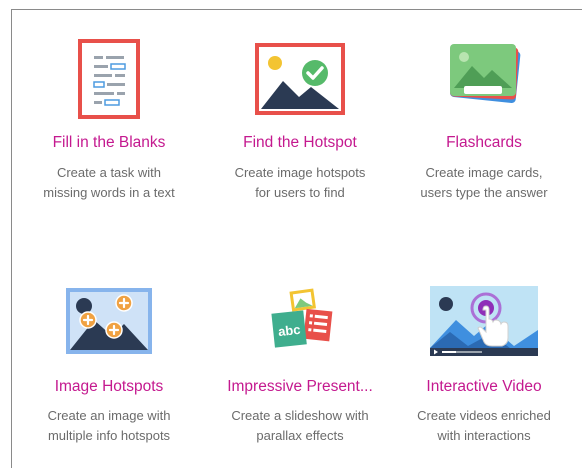 This screenshot has width=582, height=469. I want to click on tile-description: Create a slideshow with parallax effects, so click(300, 425).